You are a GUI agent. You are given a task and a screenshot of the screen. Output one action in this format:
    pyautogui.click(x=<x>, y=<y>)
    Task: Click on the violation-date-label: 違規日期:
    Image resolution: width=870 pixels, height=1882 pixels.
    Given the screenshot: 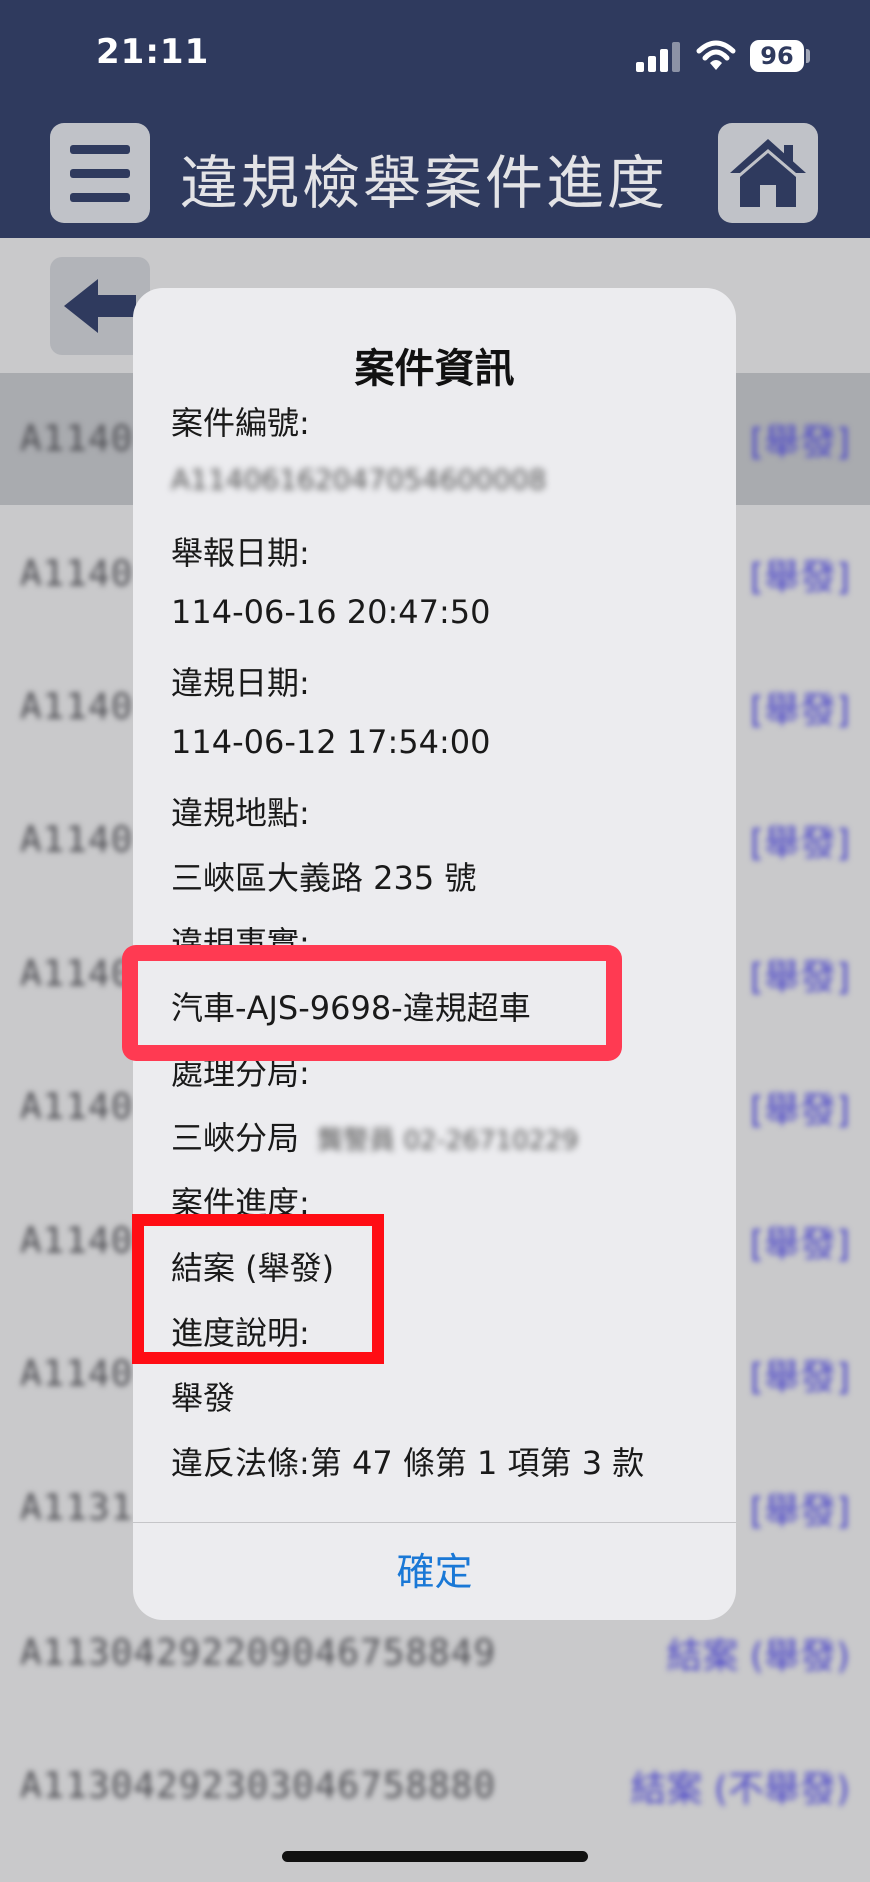 What is the action you would take?
    pyautogui.click(x=240, y=683)
    